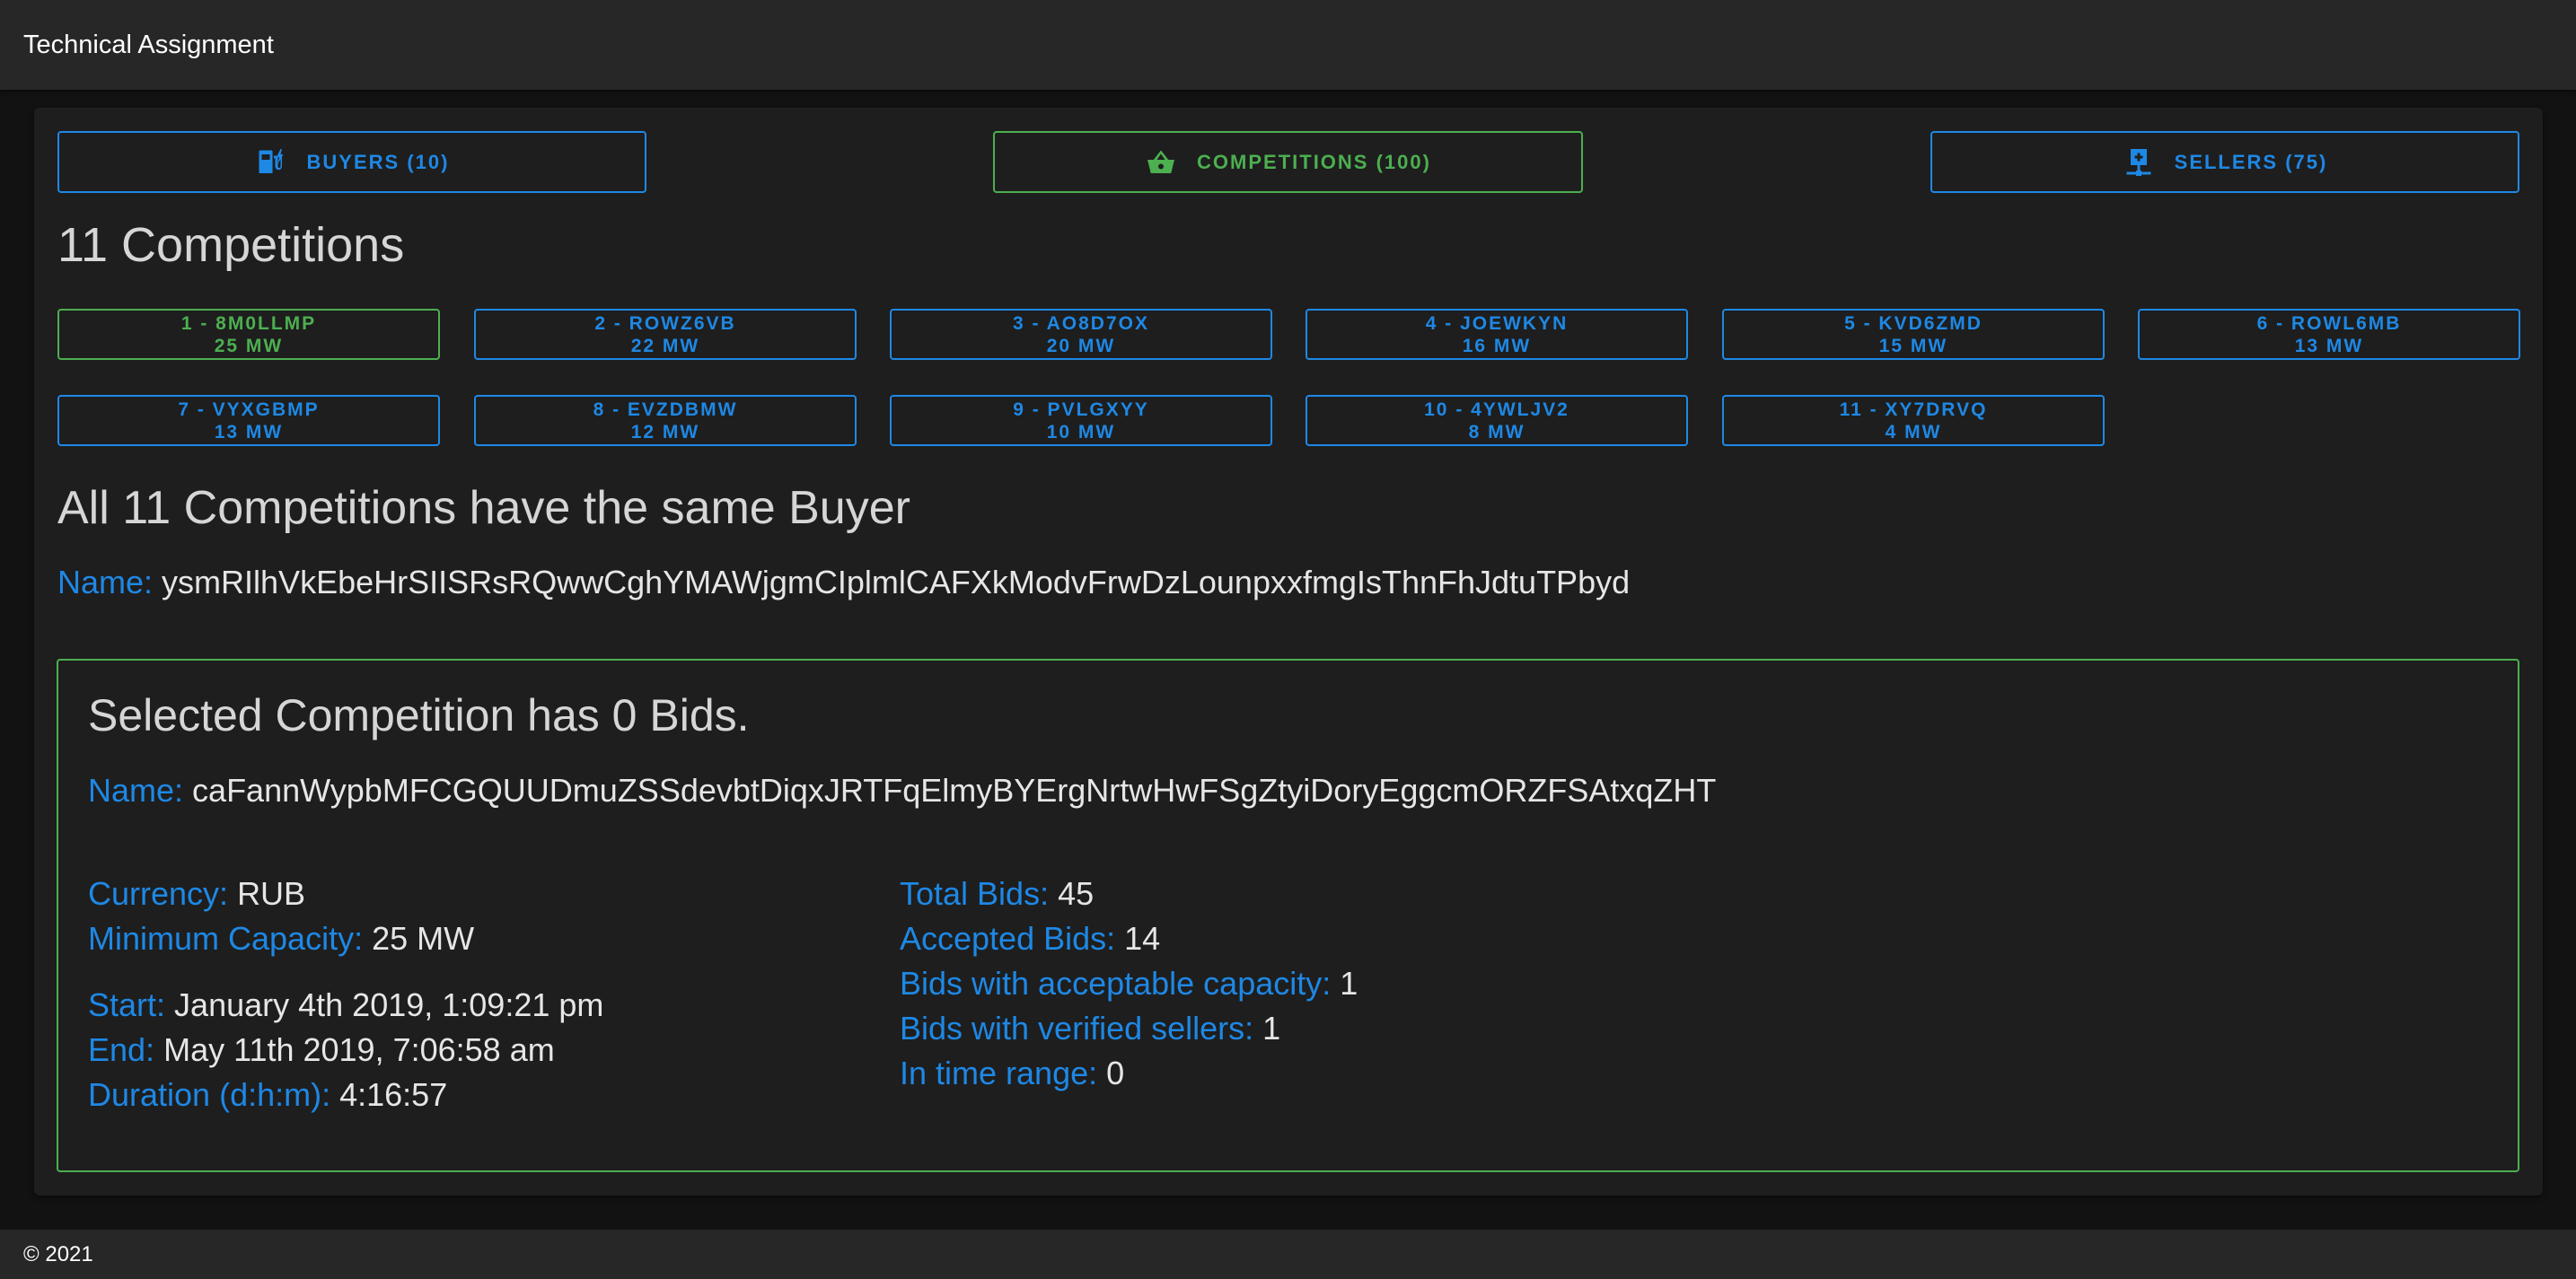 Image resolution: width=2576 pixels, height=1279 pixels. What do you see at coordinates (665, 323) in the screenshot?
I see `chip-title: 2 - ROWZ6VB` at bounding box center [665, 323].